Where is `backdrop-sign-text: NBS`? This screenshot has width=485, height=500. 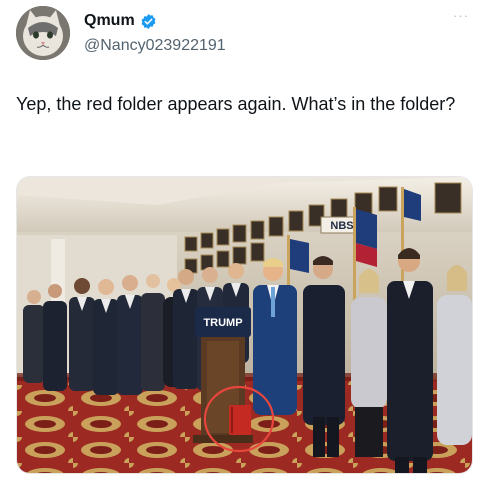
backdrop-sign-text: NBS is located at coordinates (341, 226).